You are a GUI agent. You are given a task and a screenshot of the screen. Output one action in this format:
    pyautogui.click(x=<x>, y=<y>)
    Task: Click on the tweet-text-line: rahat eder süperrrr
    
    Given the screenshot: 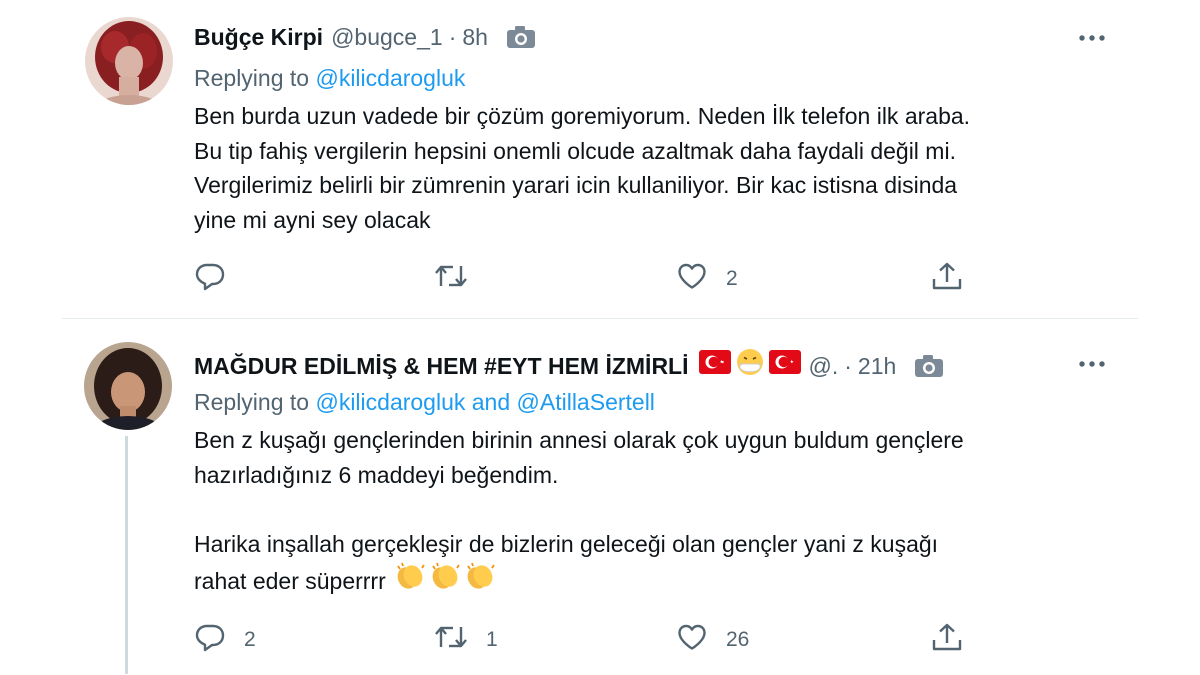 What is the action you would take?
    pyautogui.click(x=290, y=580)
    